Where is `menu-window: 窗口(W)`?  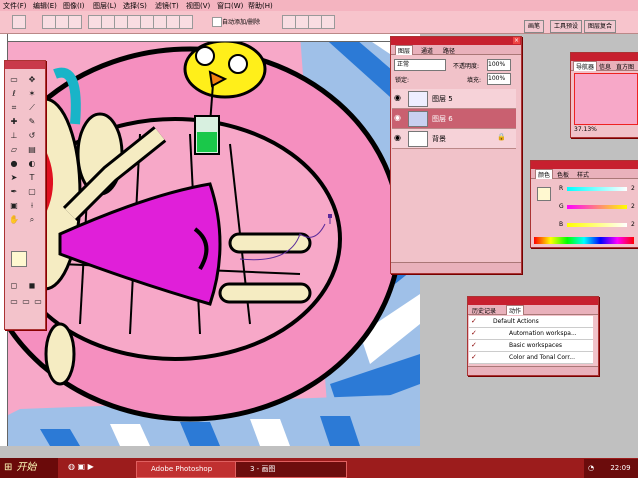 menu-window: 窗口(W) is located at coordinates (230, 6).